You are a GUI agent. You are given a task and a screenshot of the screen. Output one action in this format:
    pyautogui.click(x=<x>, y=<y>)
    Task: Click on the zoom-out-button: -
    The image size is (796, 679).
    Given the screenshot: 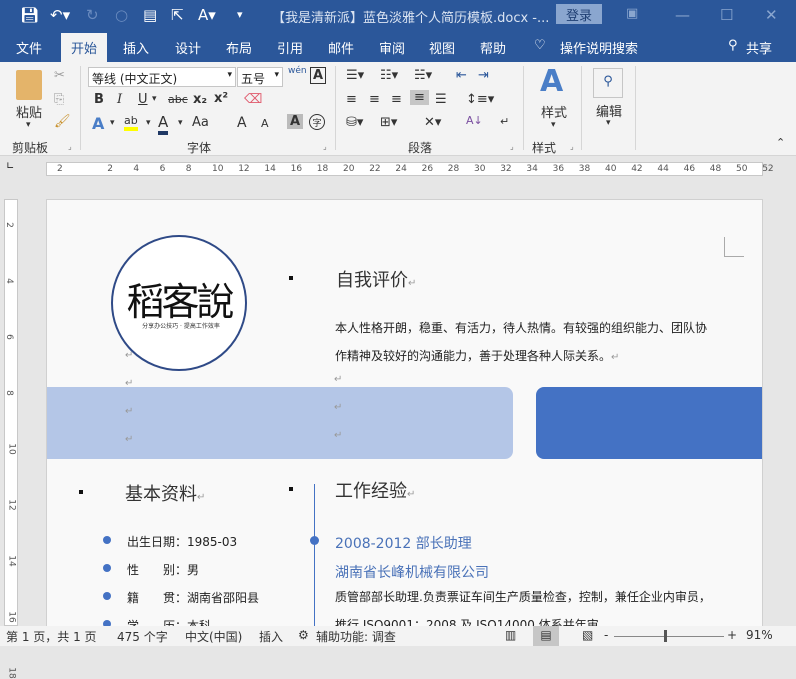 What is the action you would take?
    pyautogui.click(x=606, y=635)
    